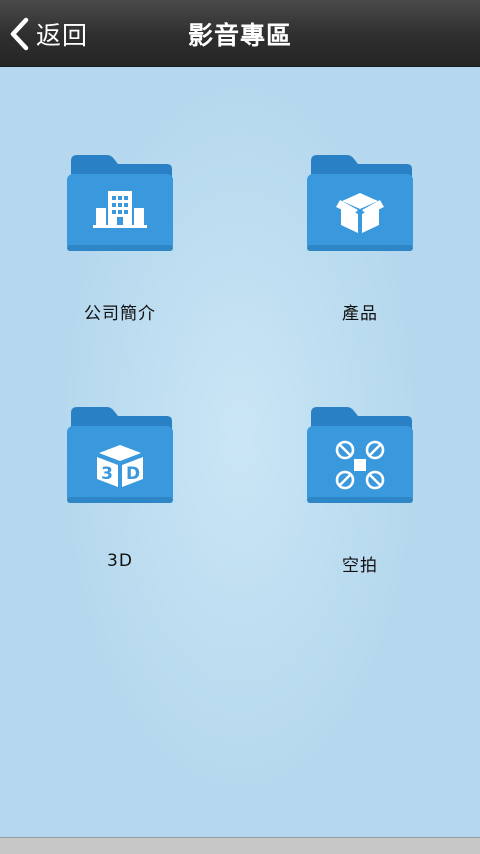 Image resolution: width=480 pixels, height=854 pixels. Describe the element at coordinates (107, 474) in the screenshot. I see `svg-text: 3` at that location.